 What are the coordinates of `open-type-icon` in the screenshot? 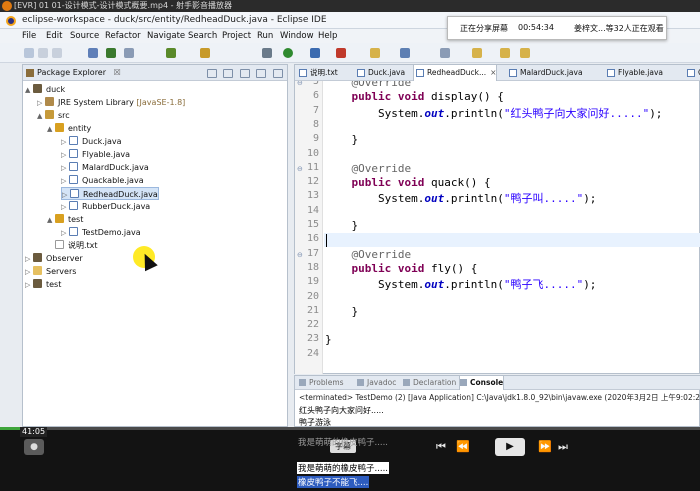 It's located at (405, 53).